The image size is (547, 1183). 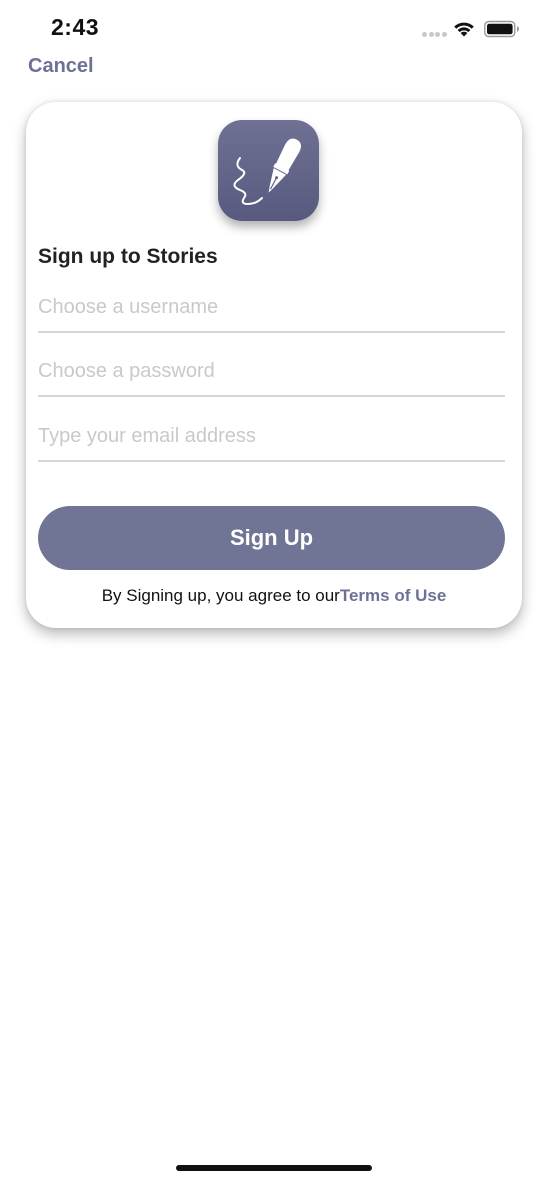 What do you see at coordinates (435, 35) in the screenshot?
I see `signal-icon` at bounding box center [435, 35].